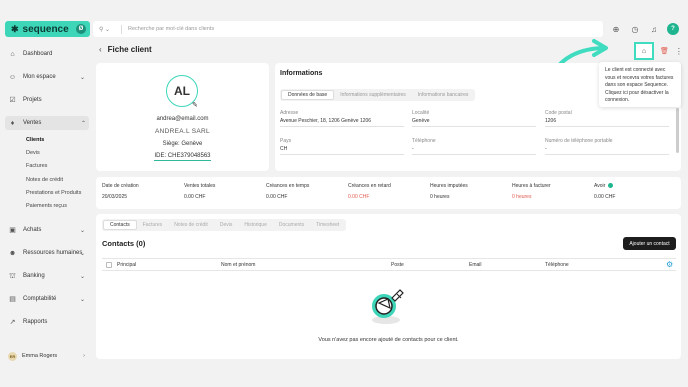 The width and height of the screenshot is (688, 387). Describe the element at coordinates (443, 95) in the screenshot. I see `tab-infos-bancaires: Informations bancaires` at that location.